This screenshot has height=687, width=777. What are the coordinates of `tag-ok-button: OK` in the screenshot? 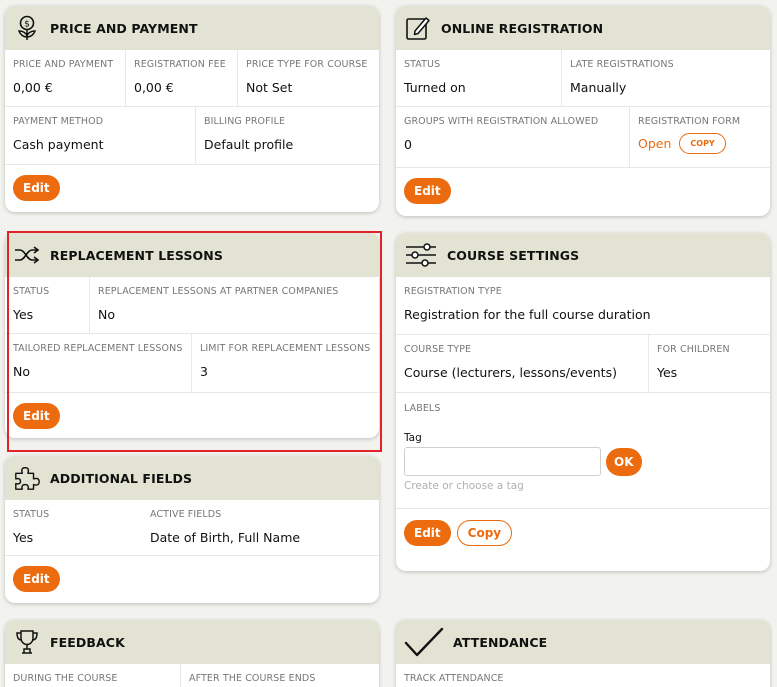 It's located at (624, 461).